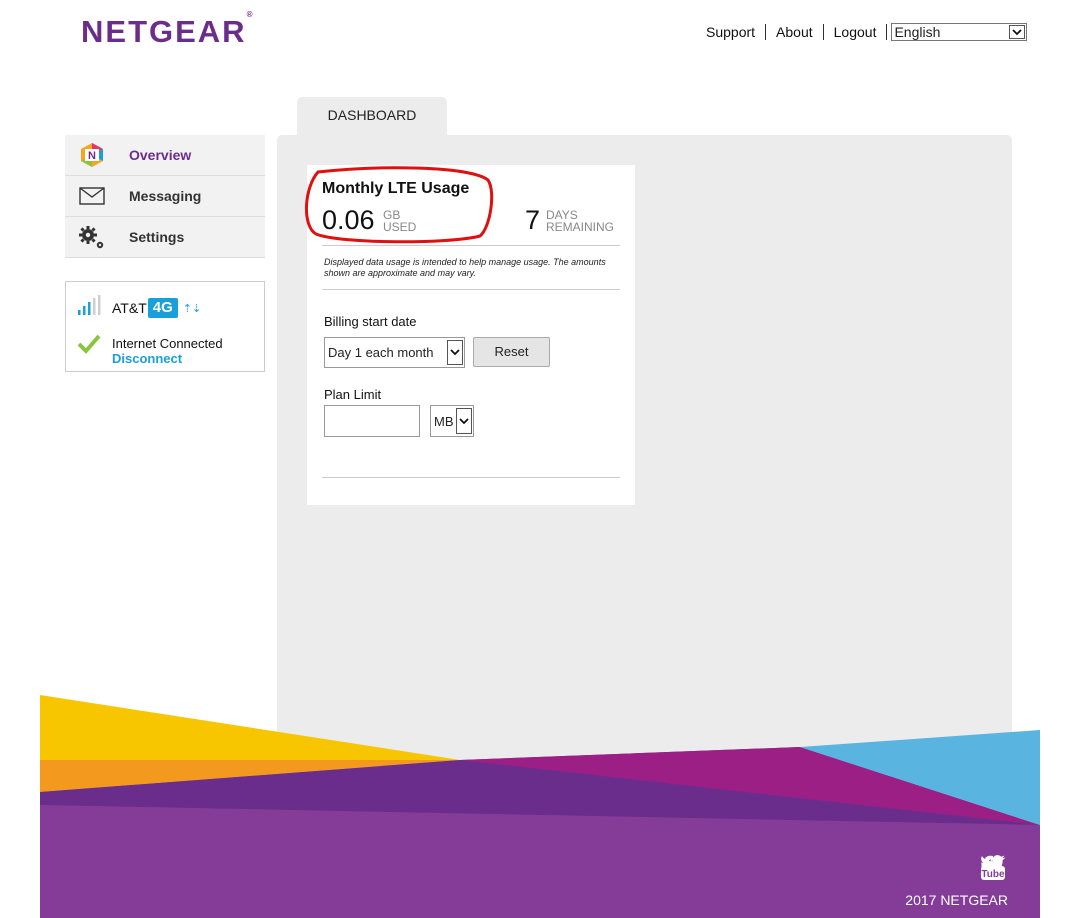 The width and height of the screenshot is (1079, 918). What do you see at coordinates (533, 220) in the screenshot?
I see `days-value: 7` at bounding box center [533, 220].